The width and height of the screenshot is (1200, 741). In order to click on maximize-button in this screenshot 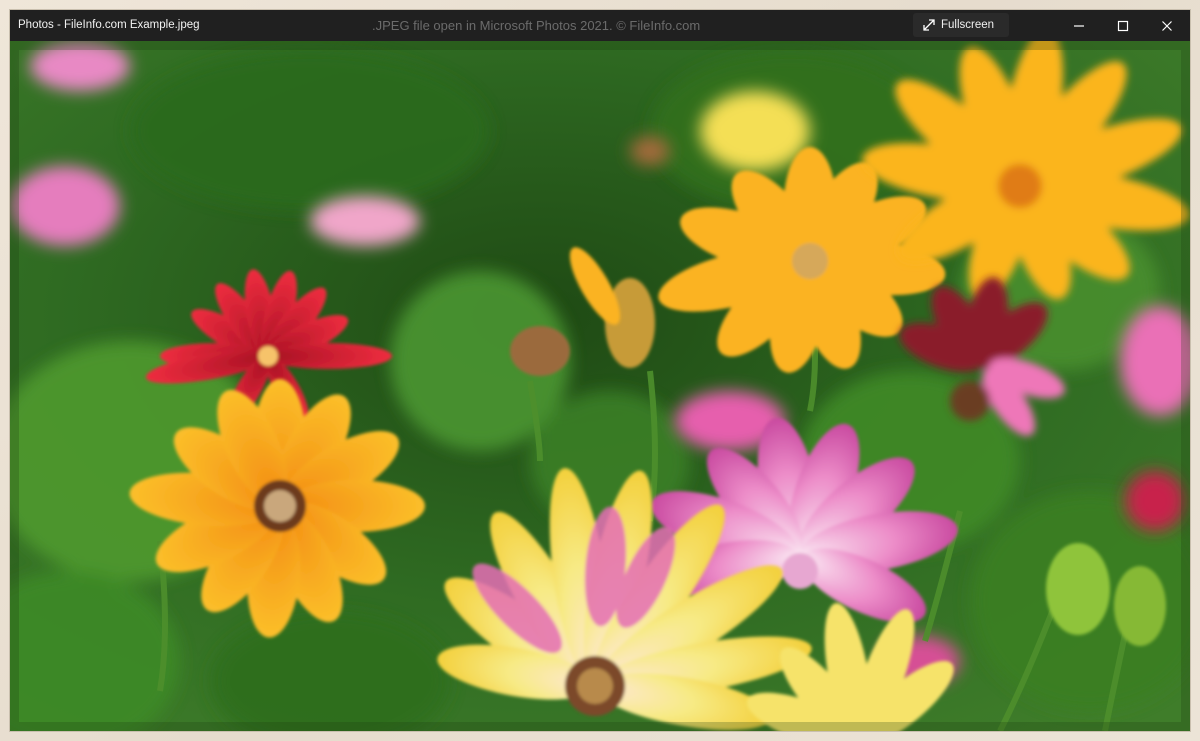, I will do `click(1123, 25)`.